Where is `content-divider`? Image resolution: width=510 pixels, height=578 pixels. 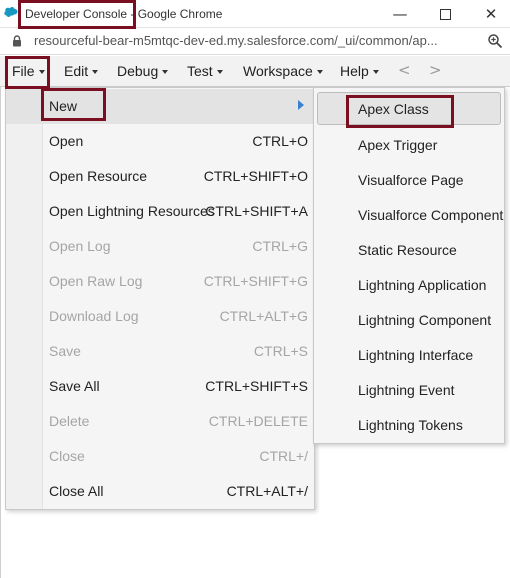 content-divider is located at coordinates (0, 332).